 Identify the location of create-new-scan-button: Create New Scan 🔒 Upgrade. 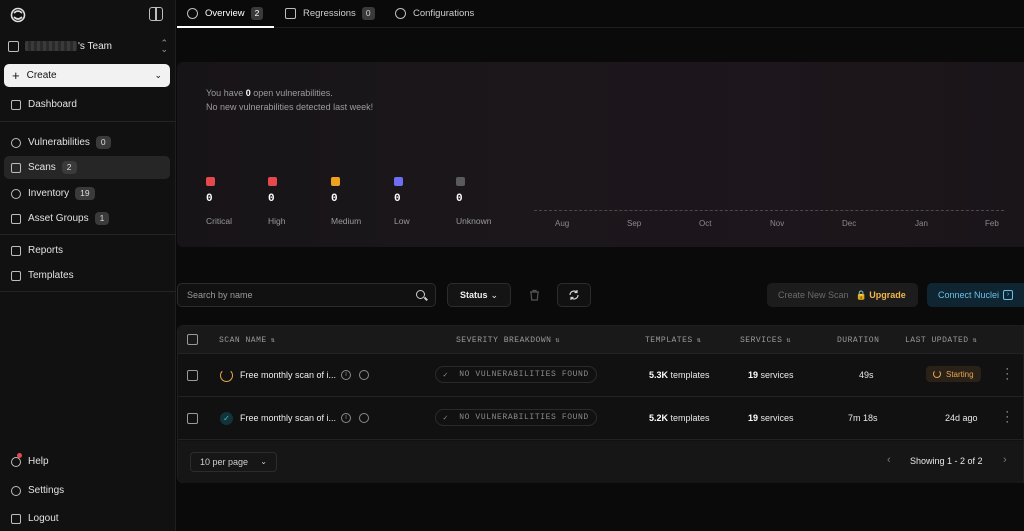
(842, 295).